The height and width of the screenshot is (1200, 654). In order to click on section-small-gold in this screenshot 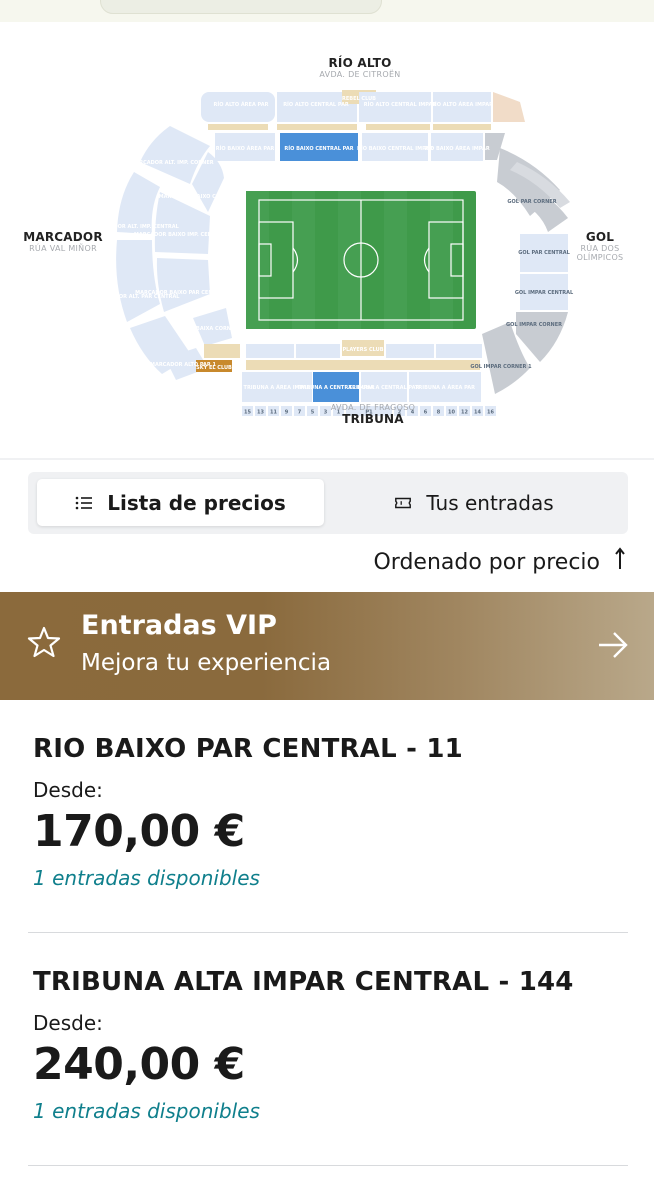, I will do `click(222, 351)`.